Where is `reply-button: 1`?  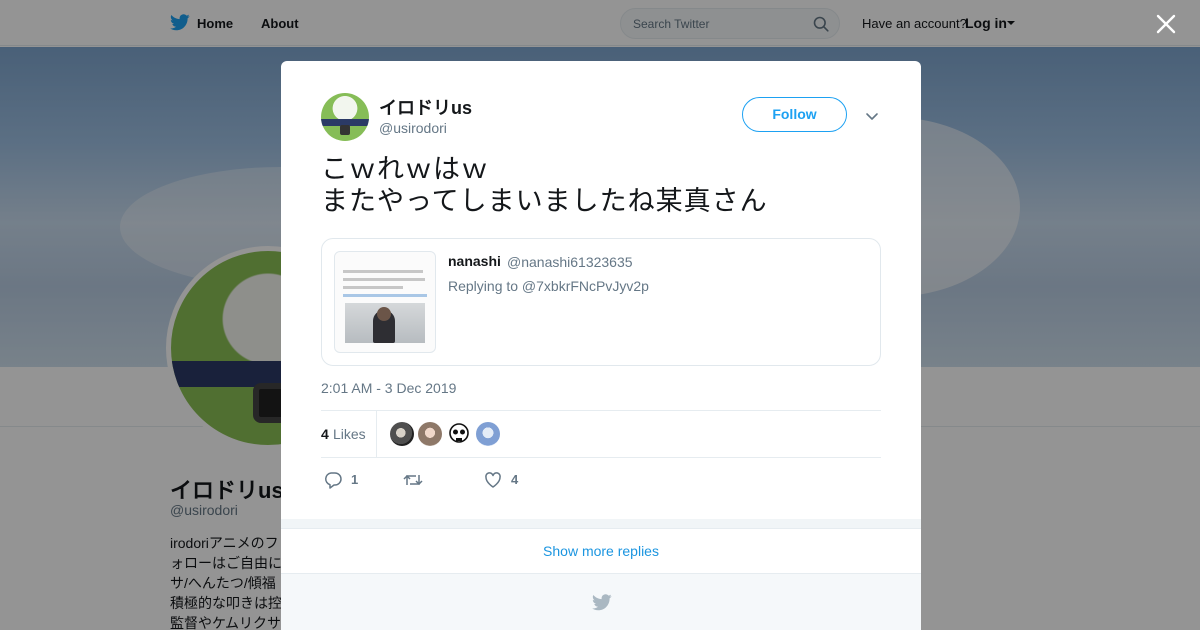 reply-button: 1 is located at coordinates (340, 480).